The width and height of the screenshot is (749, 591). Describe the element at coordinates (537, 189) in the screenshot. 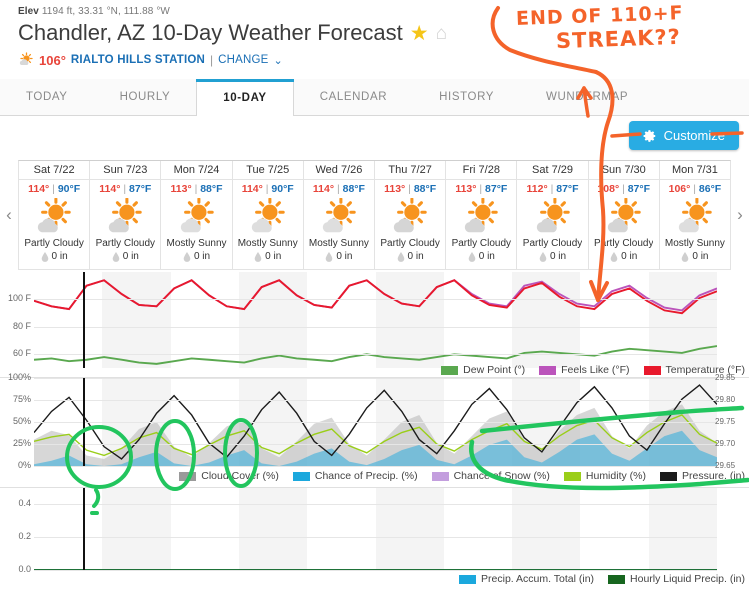

I see `day-high: 112°` at that location.